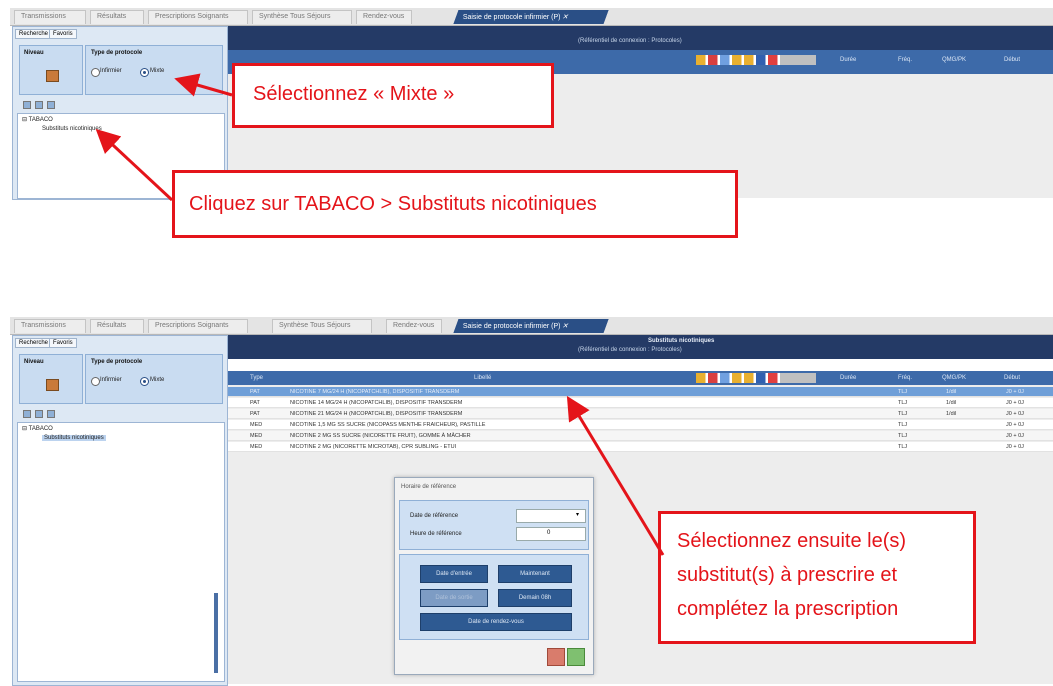 This screenshot has height=686, width=1053. I want to click on arrow-to-tabaco, so click(134, 165).